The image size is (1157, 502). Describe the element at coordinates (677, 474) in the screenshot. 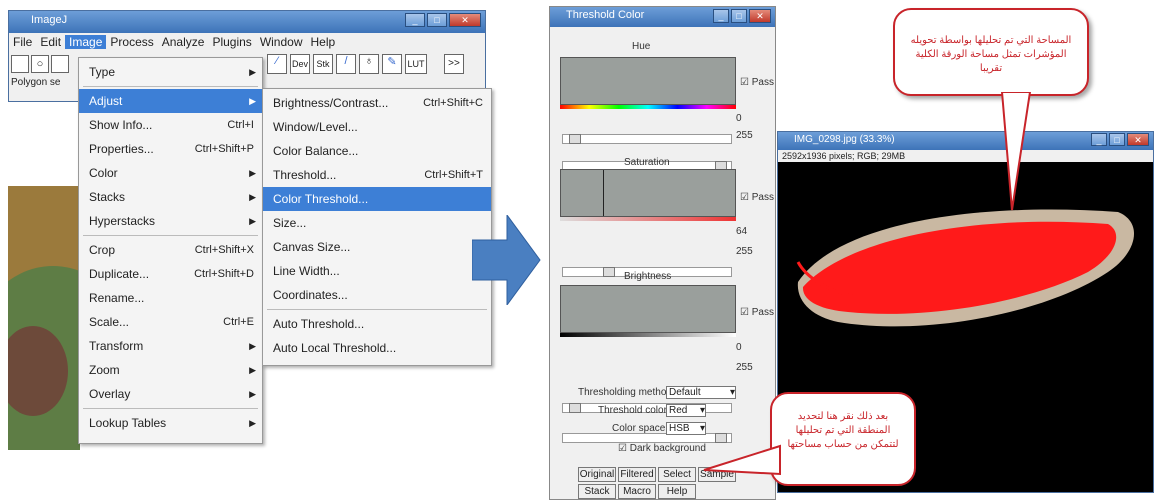

I see `select-button: Select` at that location.